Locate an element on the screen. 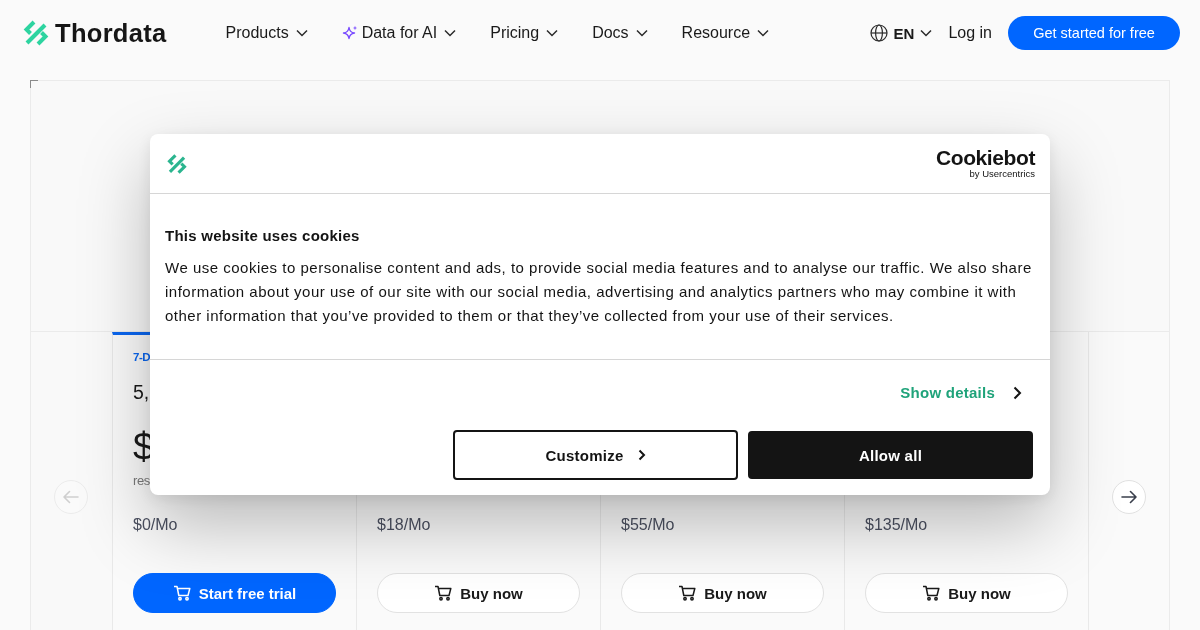 Image resolution: width=1200 pixels, height=630 pixels. globe-icon is located at coordinates (878, 33).